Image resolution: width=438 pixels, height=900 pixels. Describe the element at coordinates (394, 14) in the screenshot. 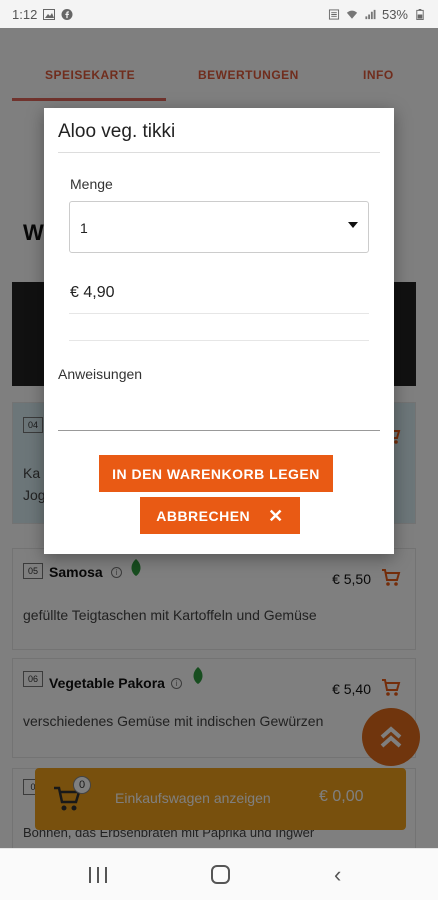

I see `battery-percent: 53%` at that location.